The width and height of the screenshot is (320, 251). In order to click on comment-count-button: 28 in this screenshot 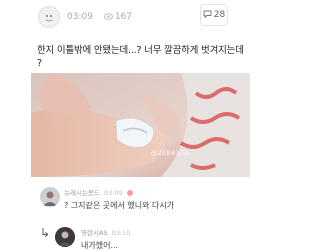, I will do `click(214, 15)`.